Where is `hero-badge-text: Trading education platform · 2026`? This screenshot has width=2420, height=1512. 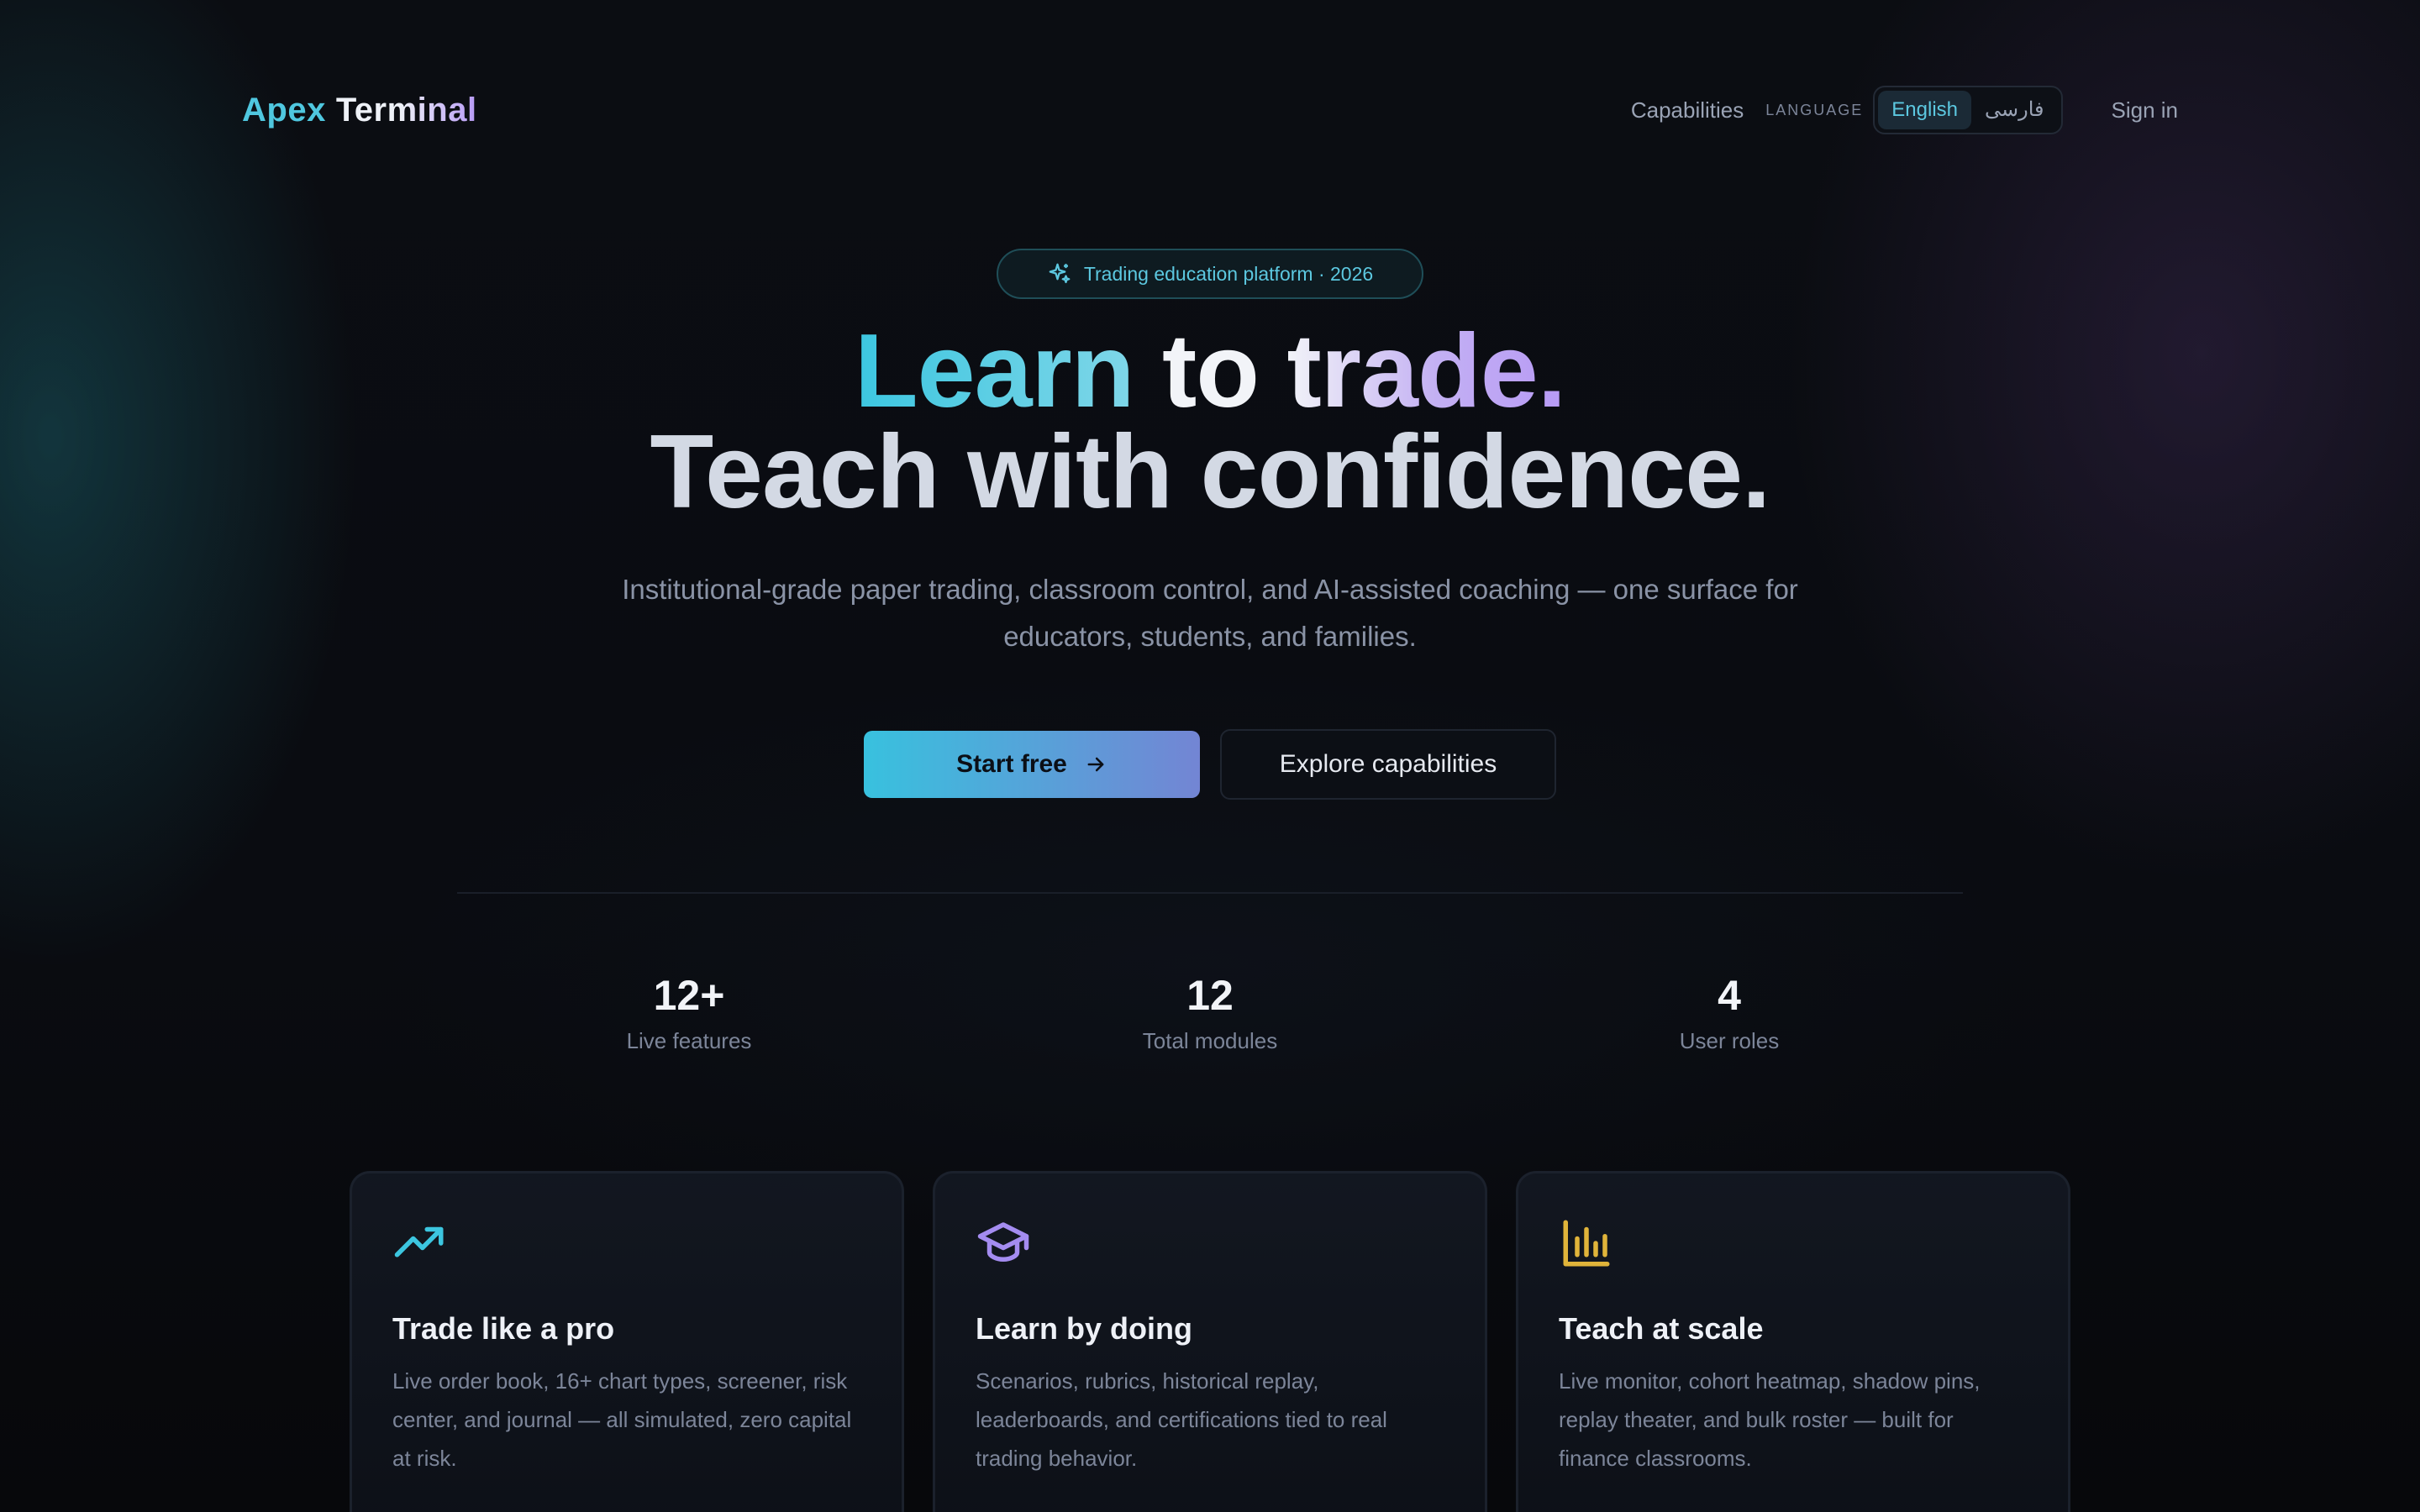 hero-badge-text: Trading education platform · 2026 is located at coordinates (1228, 273).